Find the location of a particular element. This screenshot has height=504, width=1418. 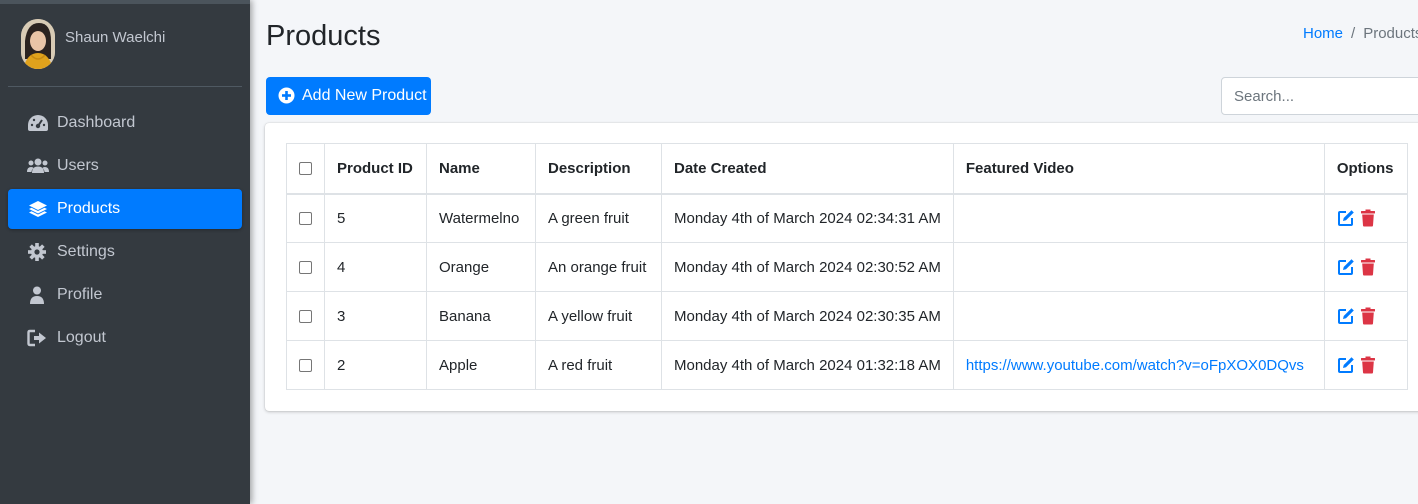

sidebar-divider is located at coordinates (125, 86).